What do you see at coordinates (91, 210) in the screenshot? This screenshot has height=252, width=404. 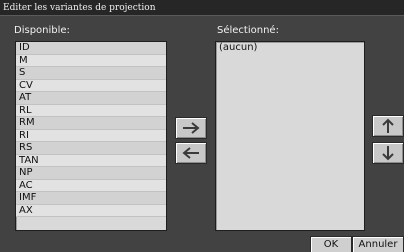 I see `list-item: AX` at bounding box center [91, 210].